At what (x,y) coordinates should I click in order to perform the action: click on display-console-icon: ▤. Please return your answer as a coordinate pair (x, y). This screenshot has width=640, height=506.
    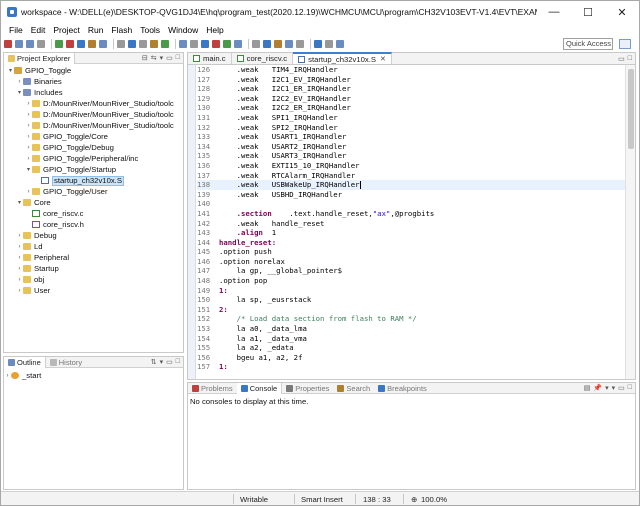
    Looking at the image, I should click on (587, 388).